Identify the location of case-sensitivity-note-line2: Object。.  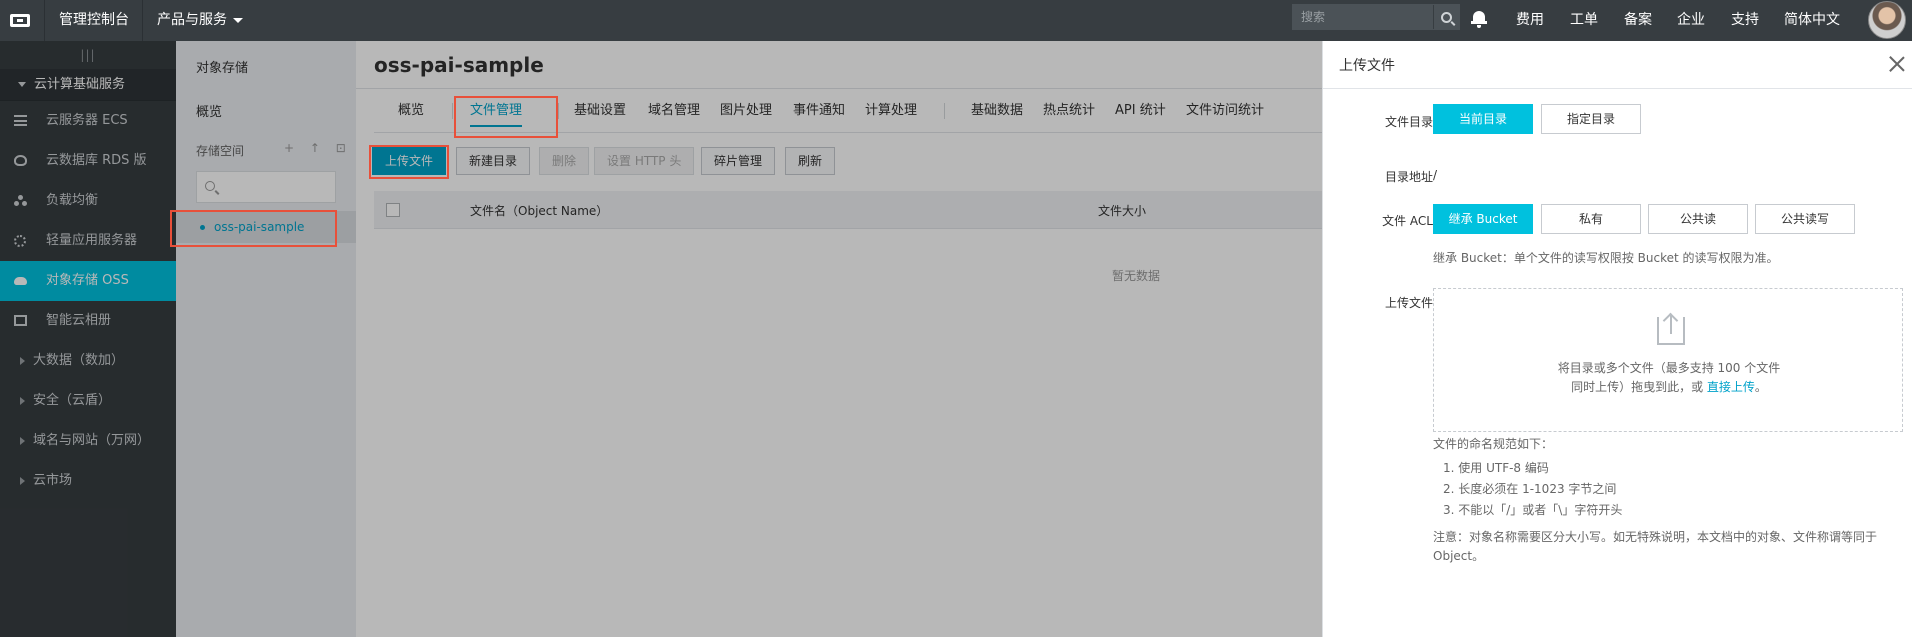
(1459, 556).